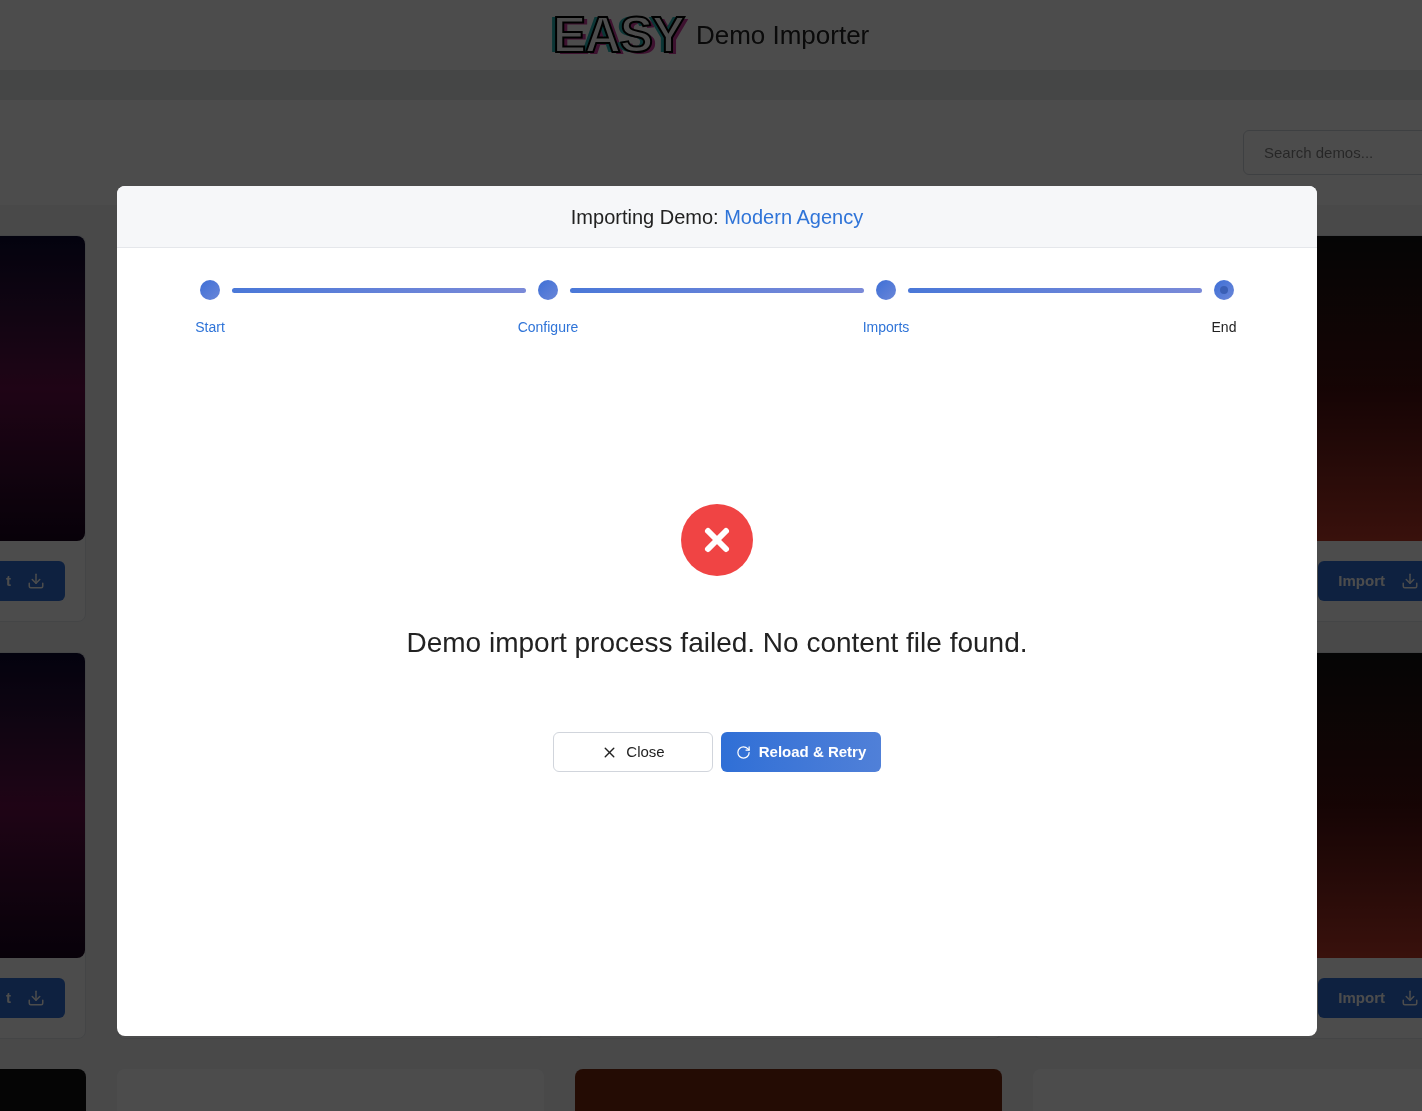 This screenshot has width=1422, height=1111. Describe the element at coordinates (743, 752) in the screenshot. I see `reload-icon` at that location.